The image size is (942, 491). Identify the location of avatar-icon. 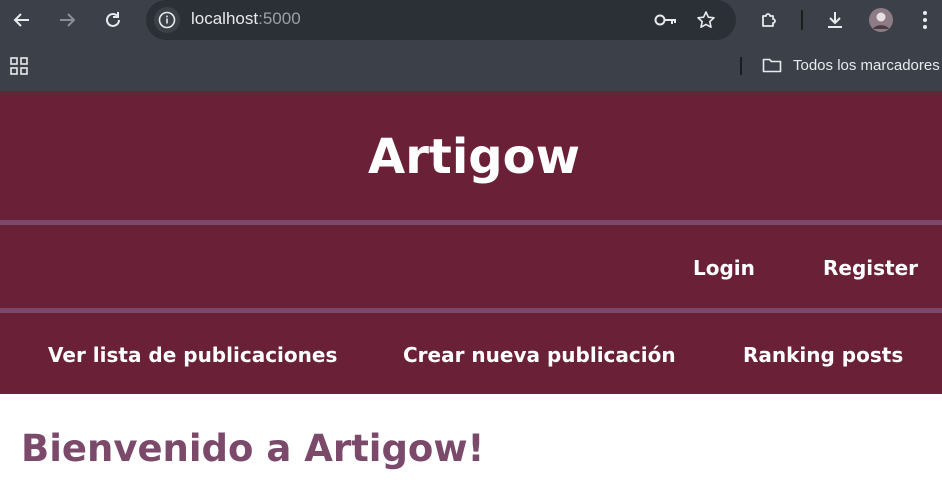
(881, 20).